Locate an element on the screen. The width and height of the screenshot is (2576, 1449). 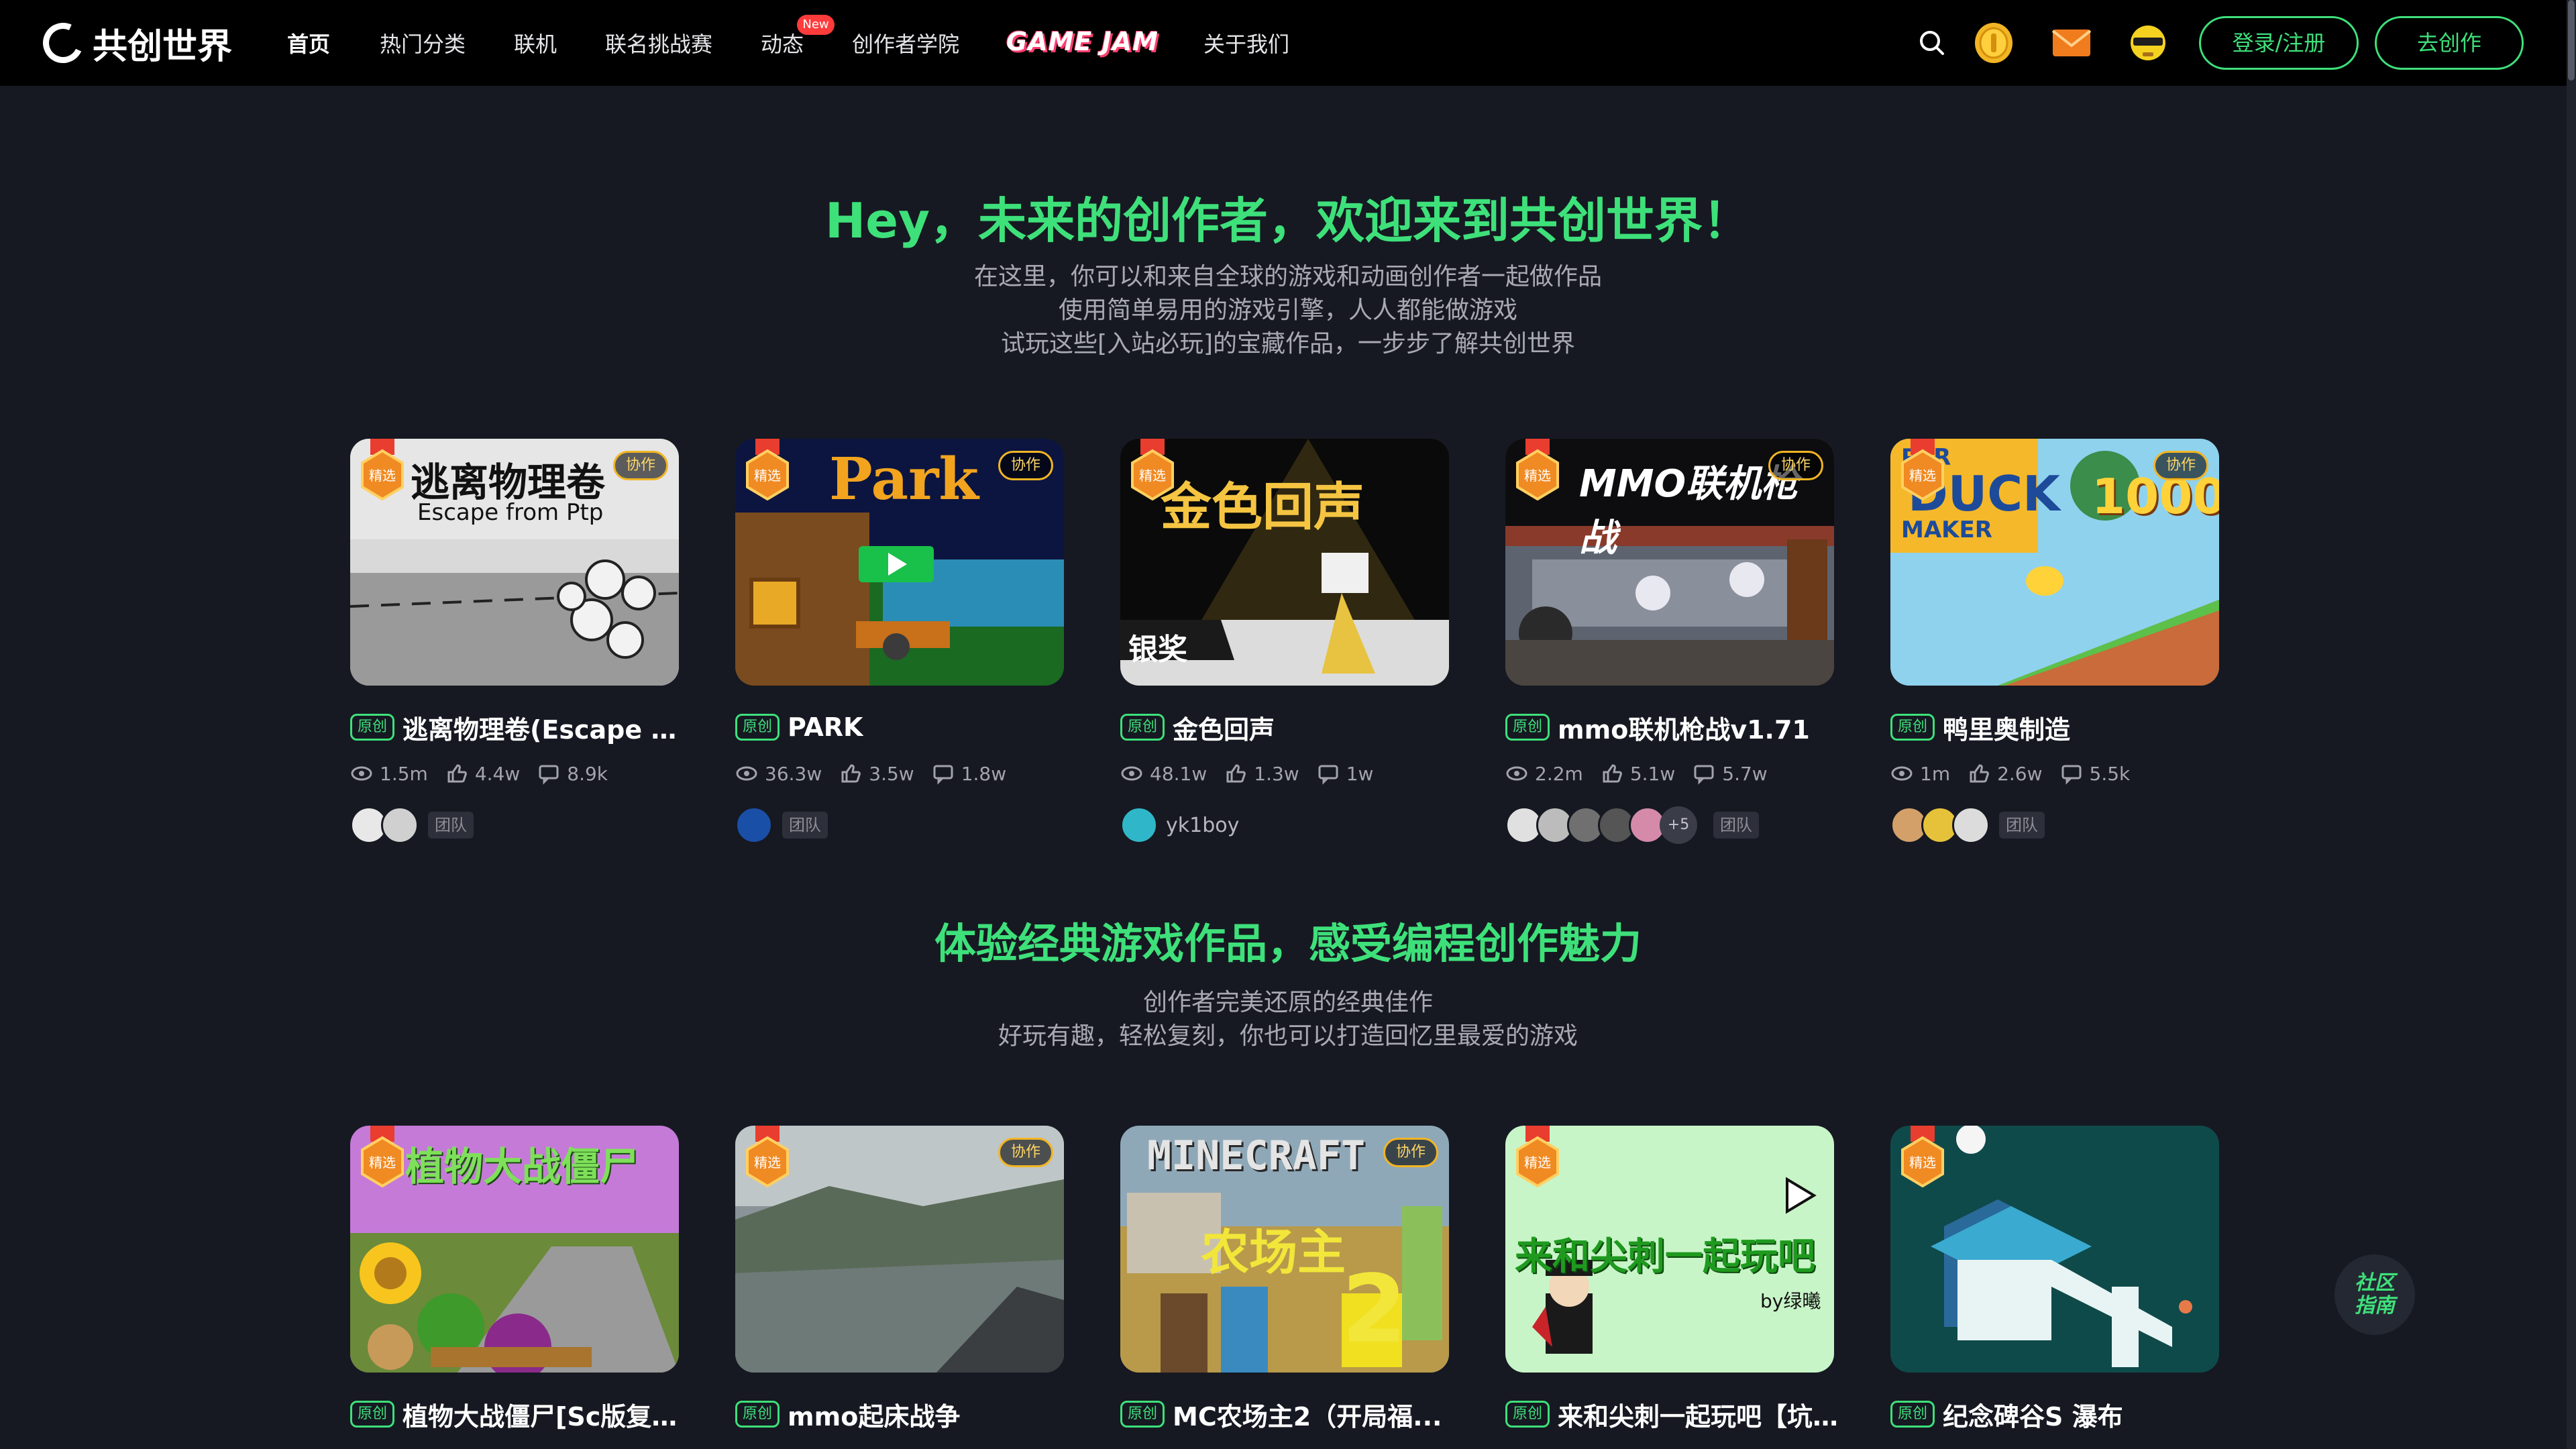
go-create-button: 去创作 is located at coordinates (2449, 43).